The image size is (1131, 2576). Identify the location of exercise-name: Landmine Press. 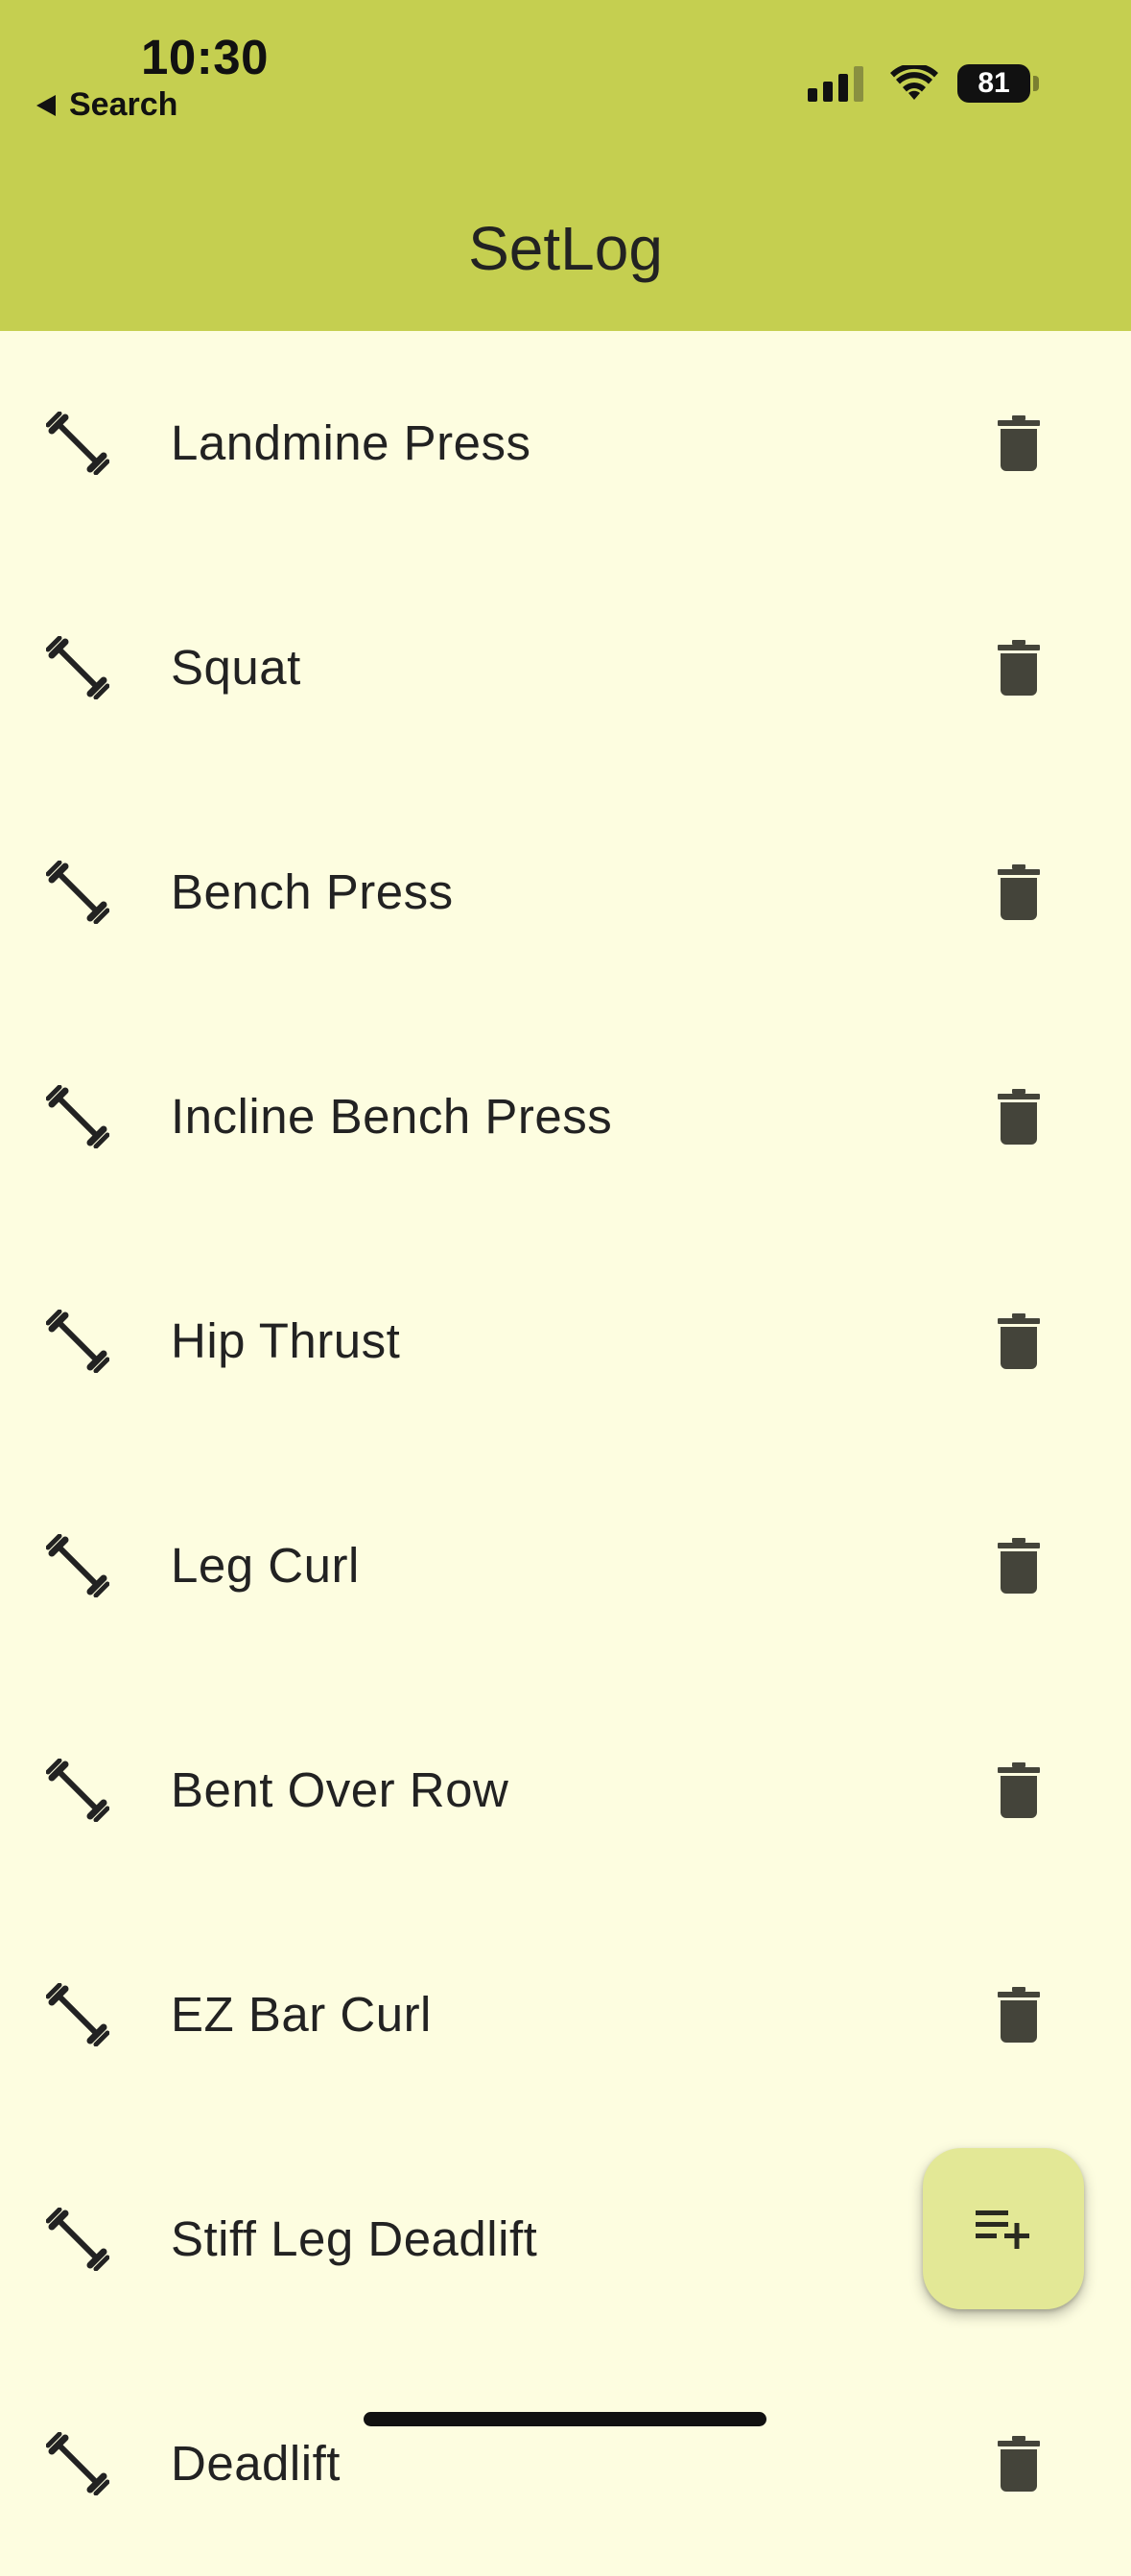
(351, 443).